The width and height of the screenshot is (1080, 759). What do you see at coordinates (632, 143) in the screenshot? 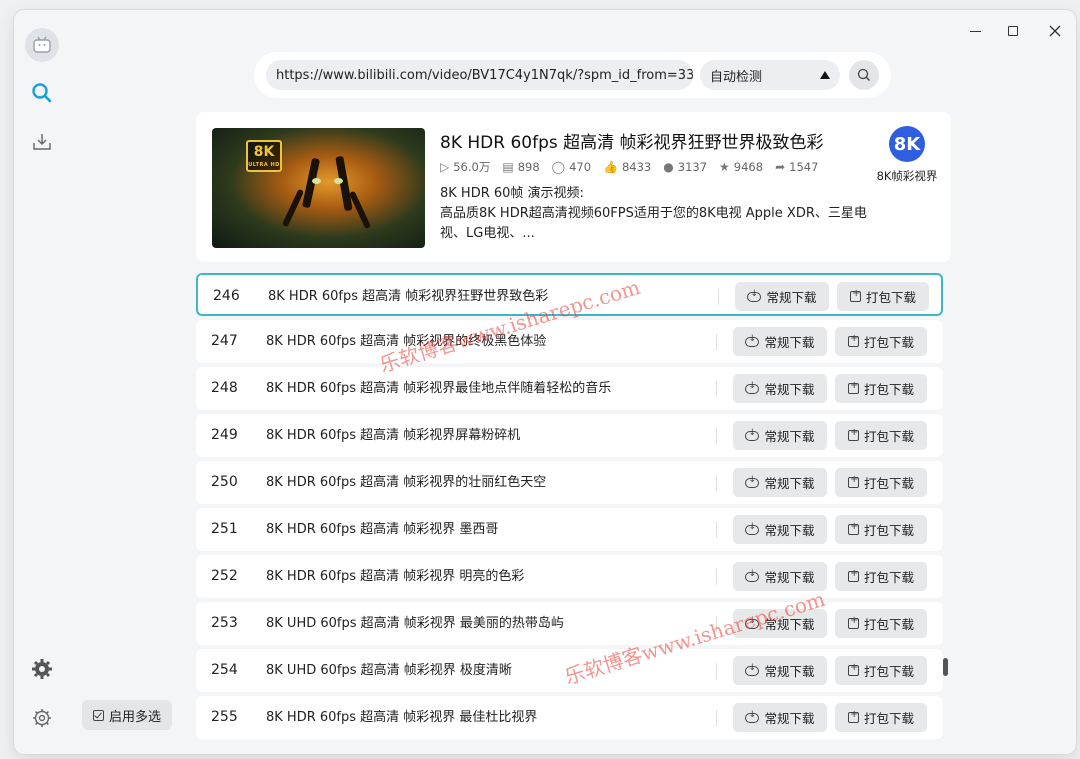
I see `video-title: 8K HDR 60fps 超高清 帧彩视界狂野世界极致色彩` at bounding box center [632, 143].